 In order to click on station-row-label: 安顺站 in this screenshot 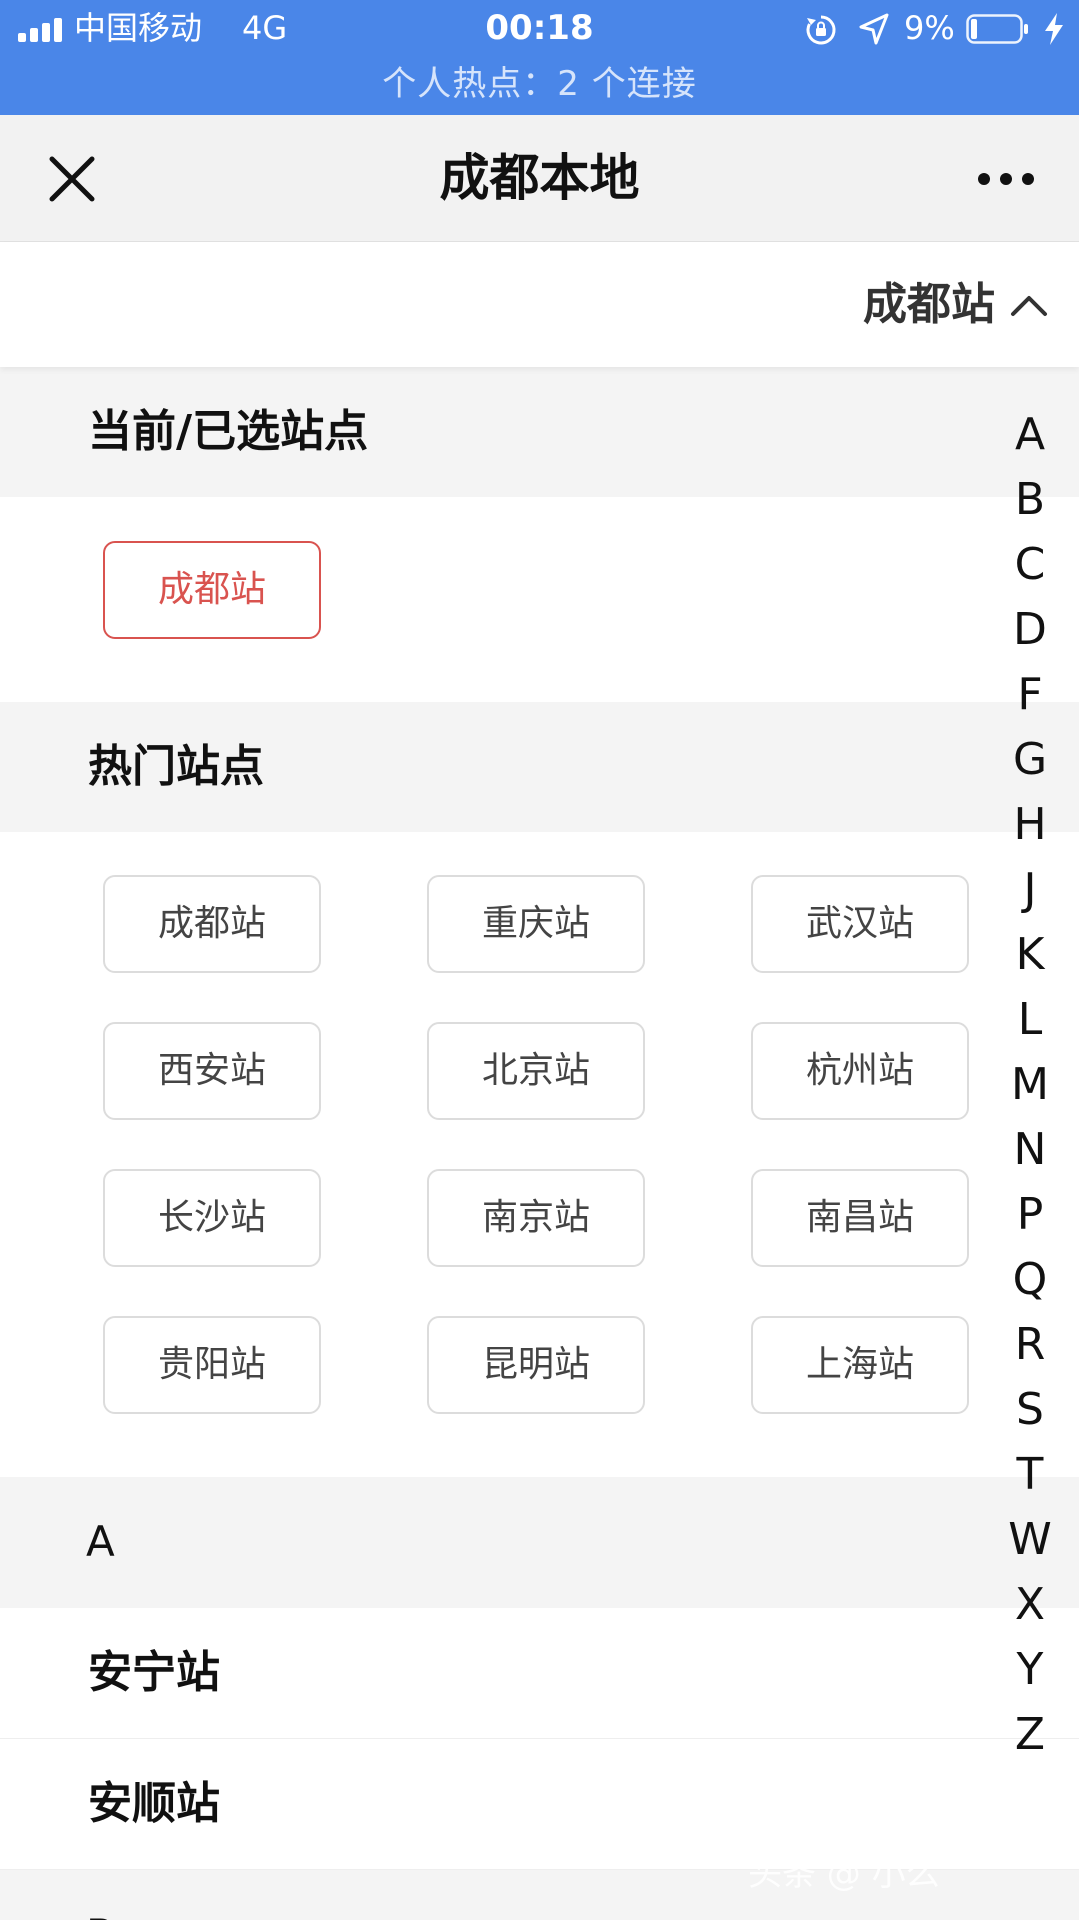, I will do `click(154, 1803)`.